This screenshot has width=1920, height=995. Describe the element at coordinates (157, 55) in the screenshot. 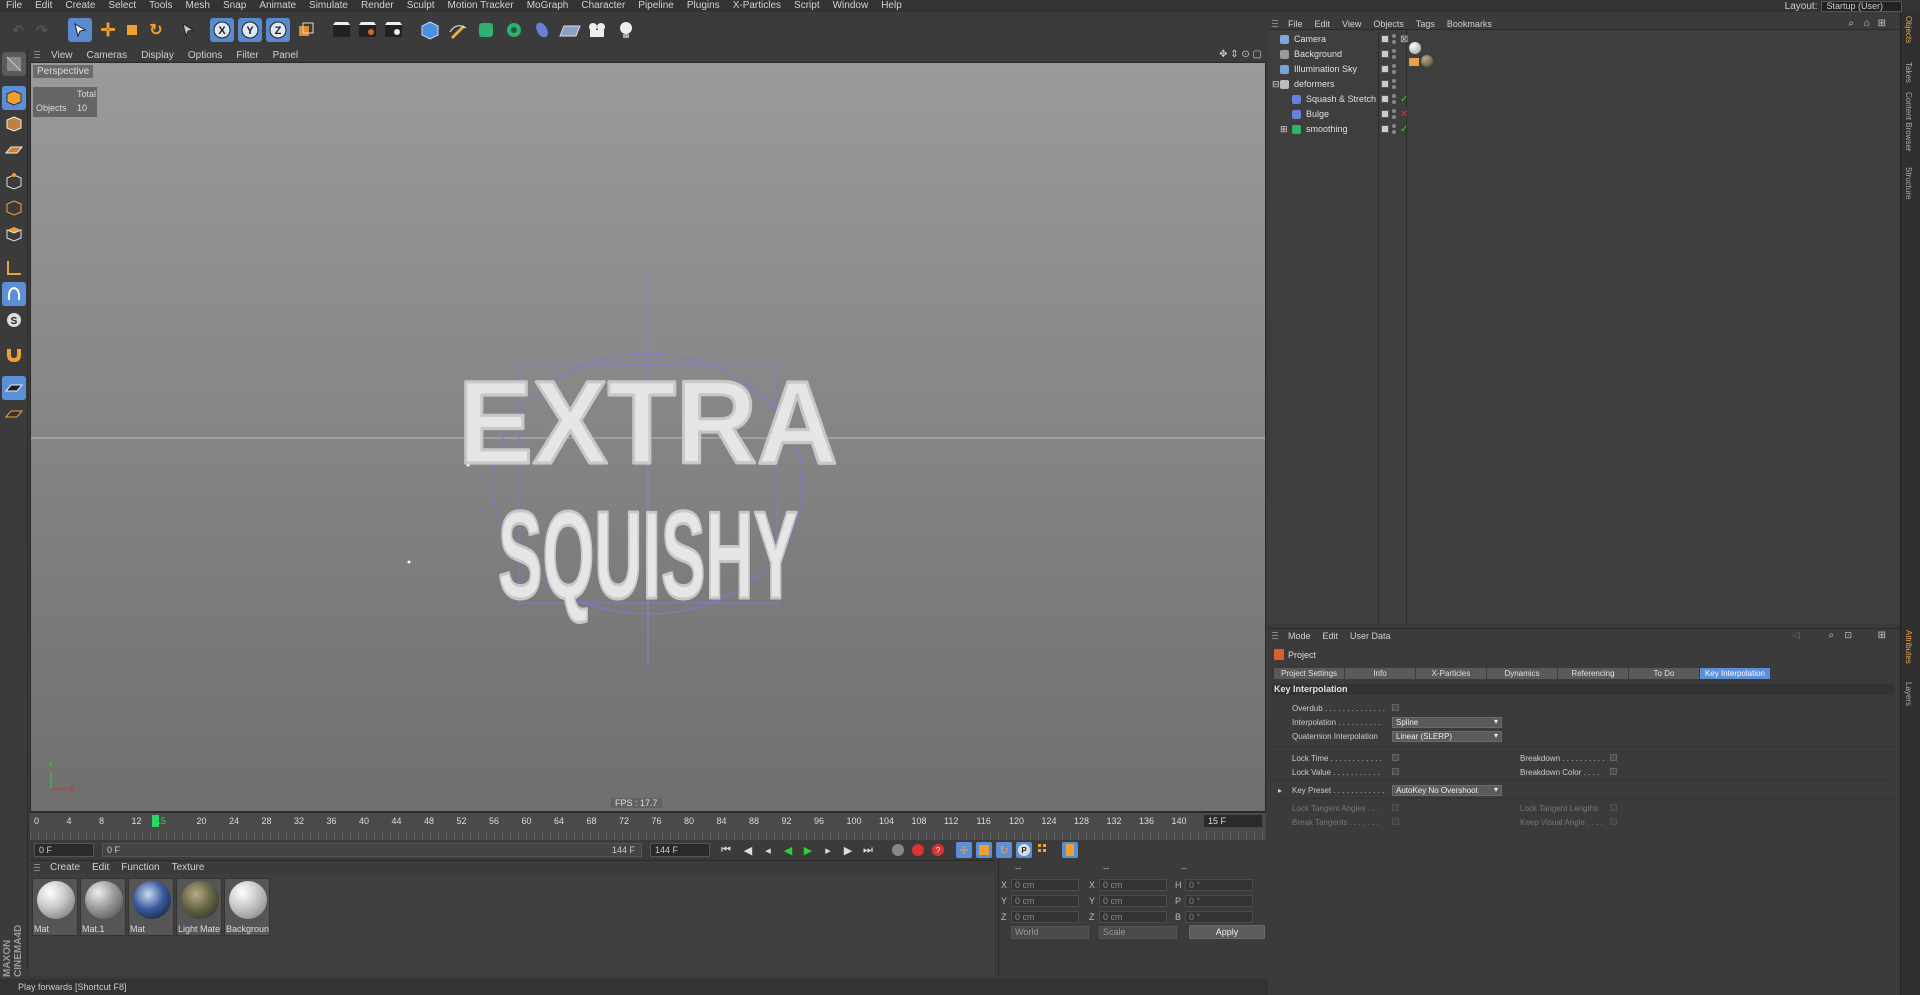

I see `viewport-menu-display: Display` at that location.